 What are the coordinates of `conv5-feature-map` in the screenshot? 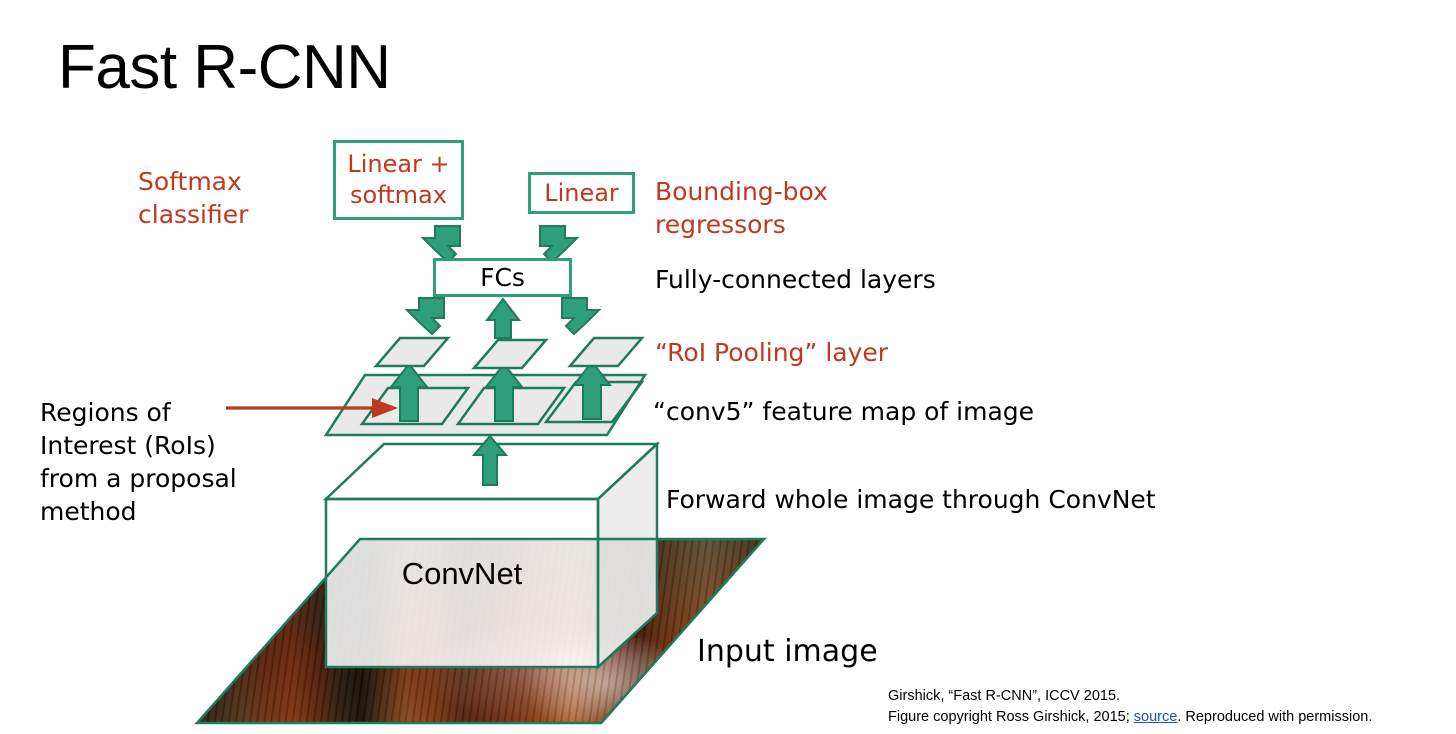 It's located at (485, 405).